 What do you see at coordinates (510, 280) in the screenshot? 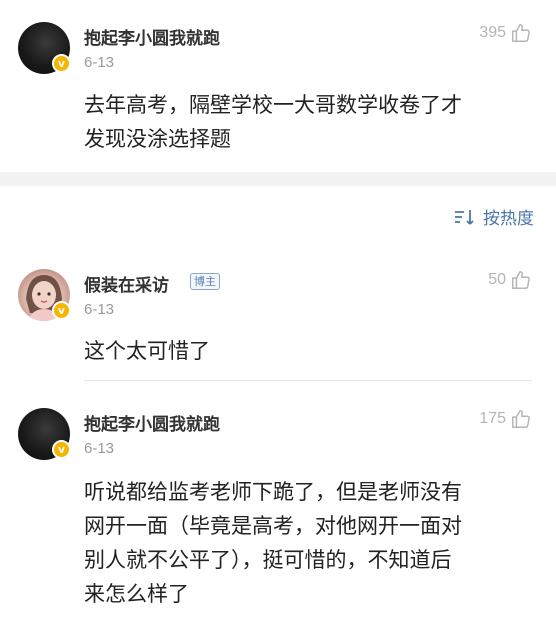
I see `like-button: 50` at bounding box center [510, 280].